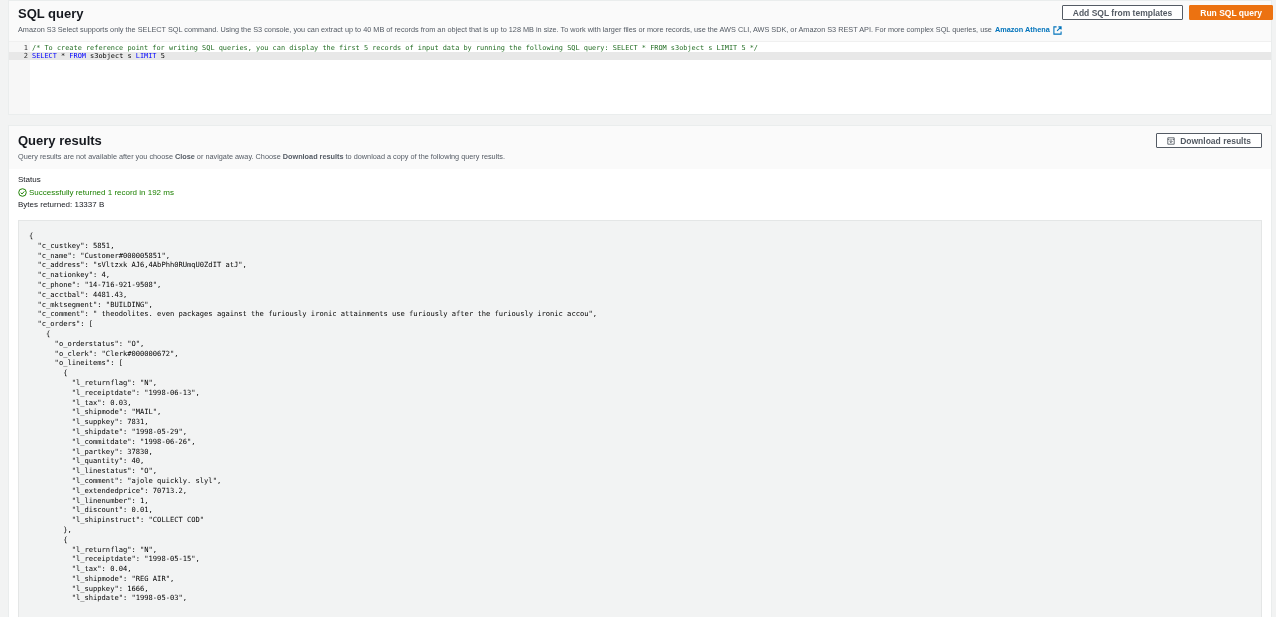 This screenshot has height=617, width=1276. What do you see at coordinates (1122, 12) in the screenshot?
I see `templates-button: Add SQL from templates` at bounding box center [1122, 12].